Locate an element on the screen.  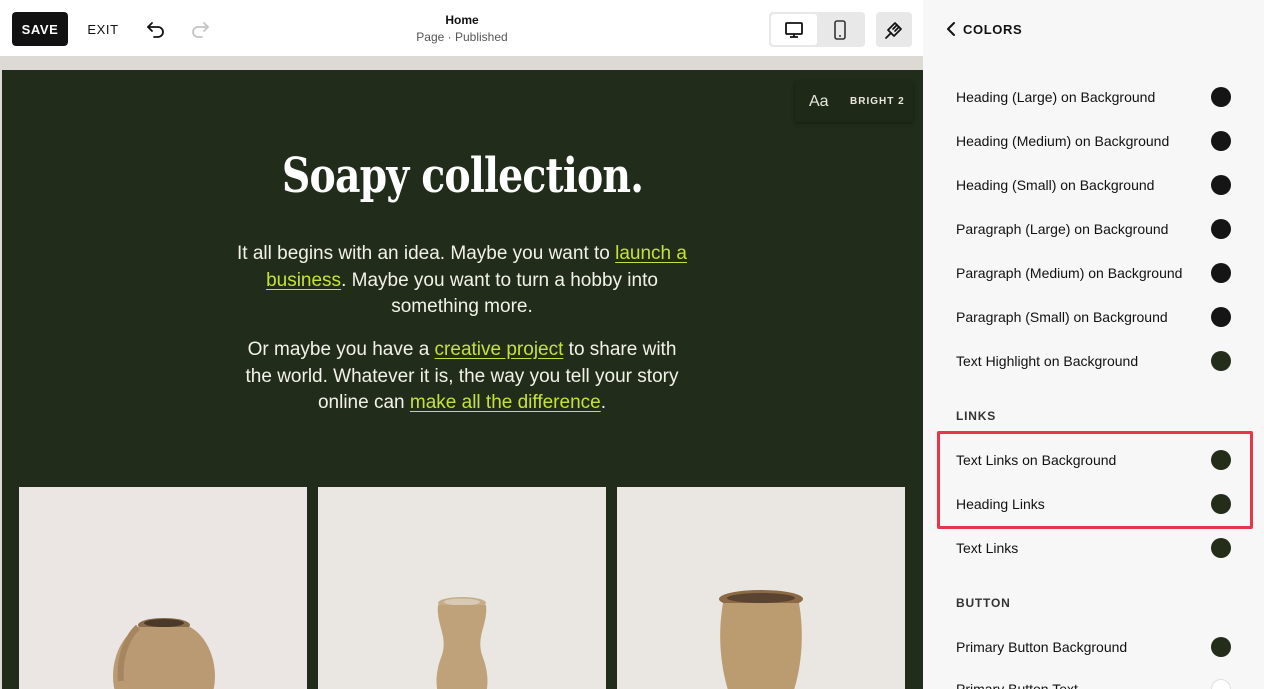
creative-project-link: creative project is located at coordinates (499, 349).